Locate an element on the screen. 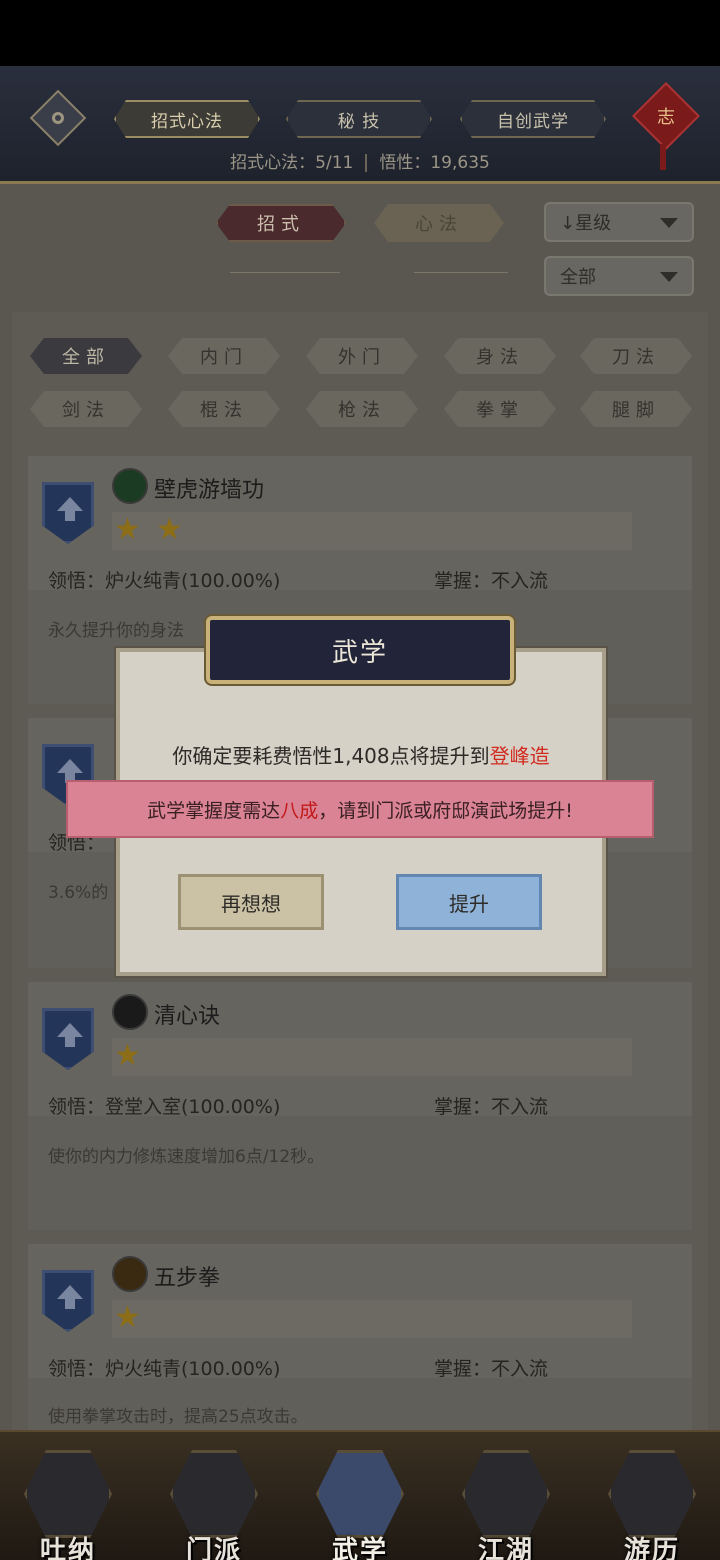 This screenshot has width=720, height=1560. category-all: 全部 is located at coordinates (86, 356).